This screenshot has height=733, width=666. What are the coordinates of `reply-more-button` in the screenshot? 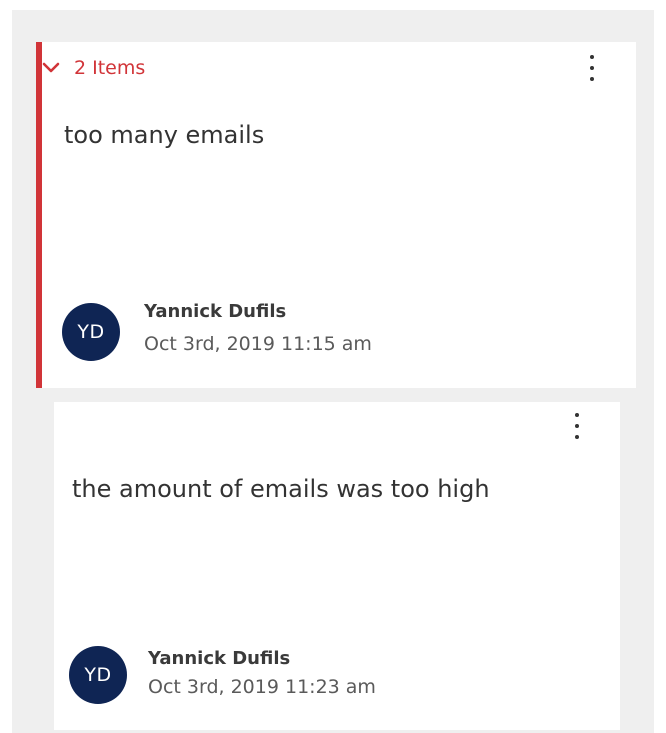 It's located at (577, 426).